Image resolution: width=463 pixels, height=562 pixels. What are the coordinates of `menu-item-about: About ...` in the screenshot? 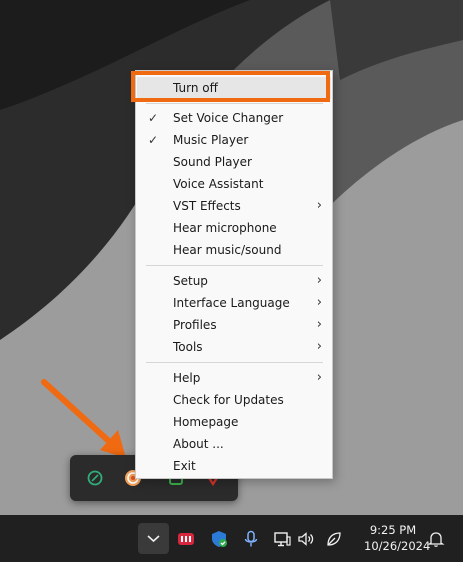 It's located at (234, 444).